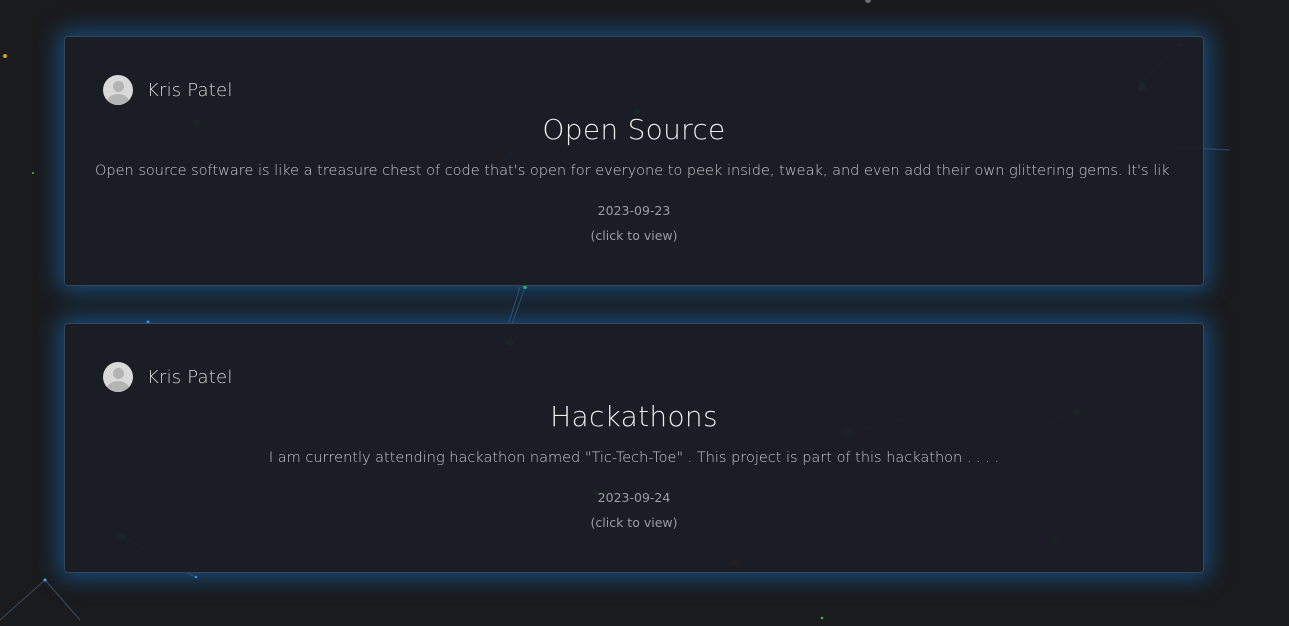 Image resolution: width=1289 pixels, height=626 pixels. I want to click on post-date: 2023-09-24, so click(634, 497).